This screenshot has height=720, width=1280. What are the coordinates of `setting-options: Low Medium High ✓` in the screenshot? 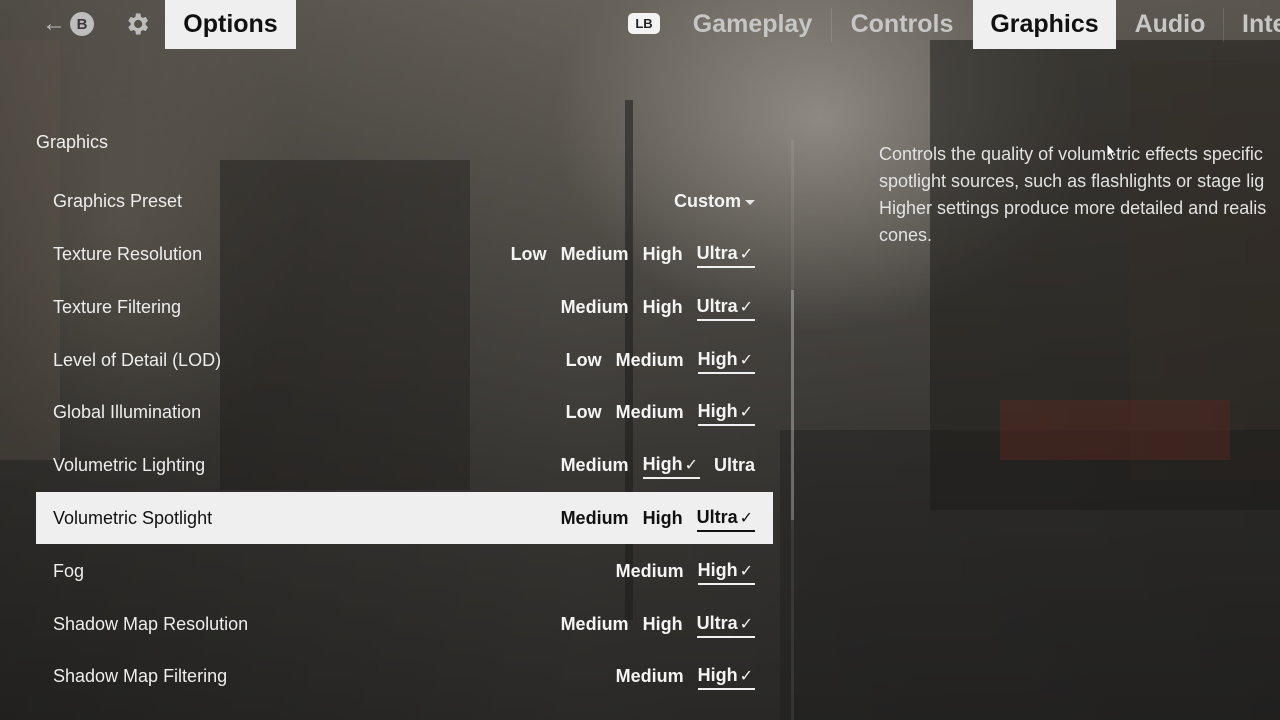 It's located at (660, 360).